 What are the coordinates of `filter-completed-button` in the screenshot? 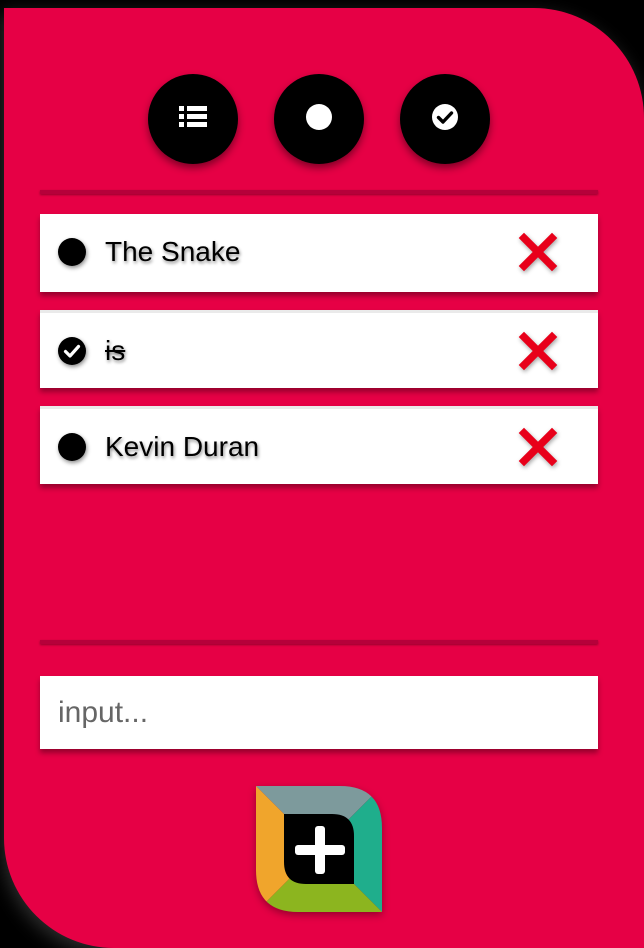 It's located at (445, 119).